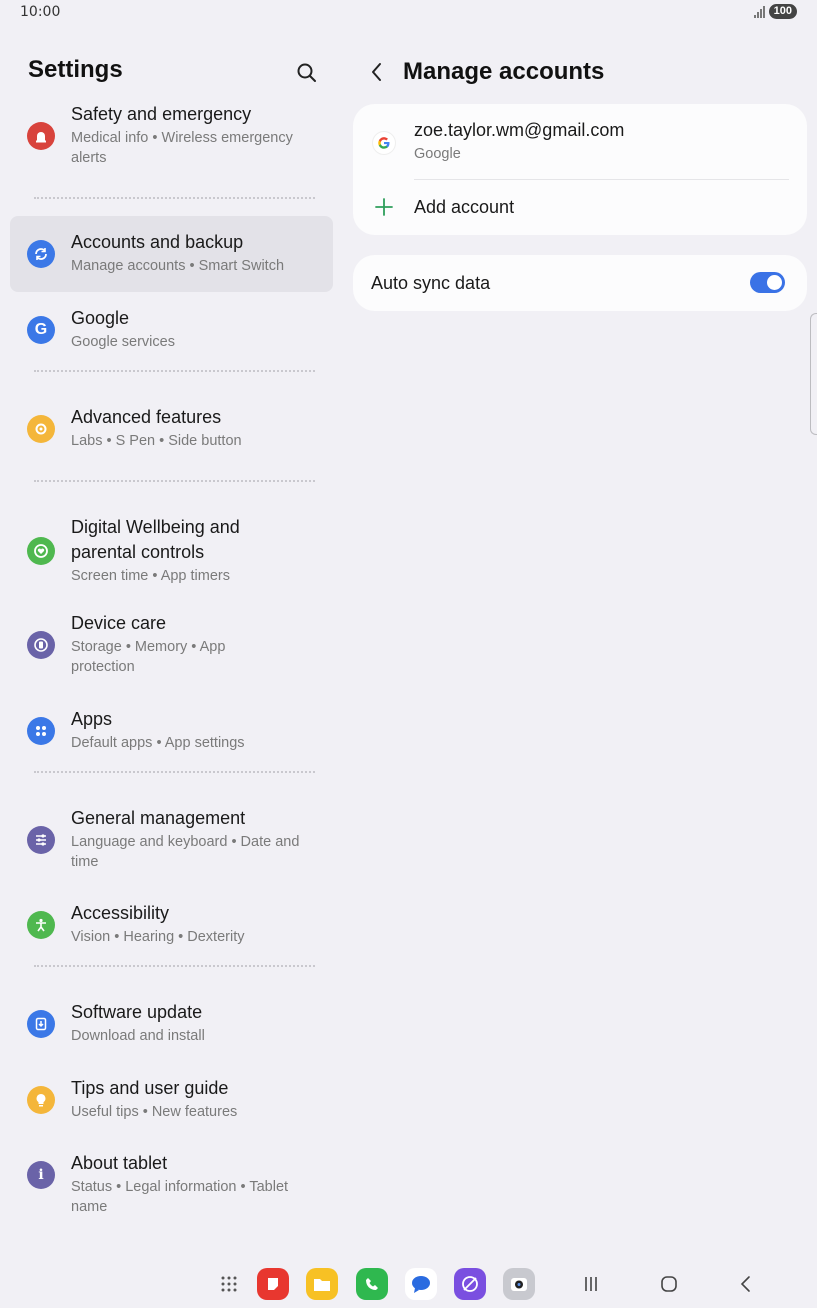 The height and width of the screenshot is (1308, 817). I want to click on battery-indicator: 100, so click(782, 11).